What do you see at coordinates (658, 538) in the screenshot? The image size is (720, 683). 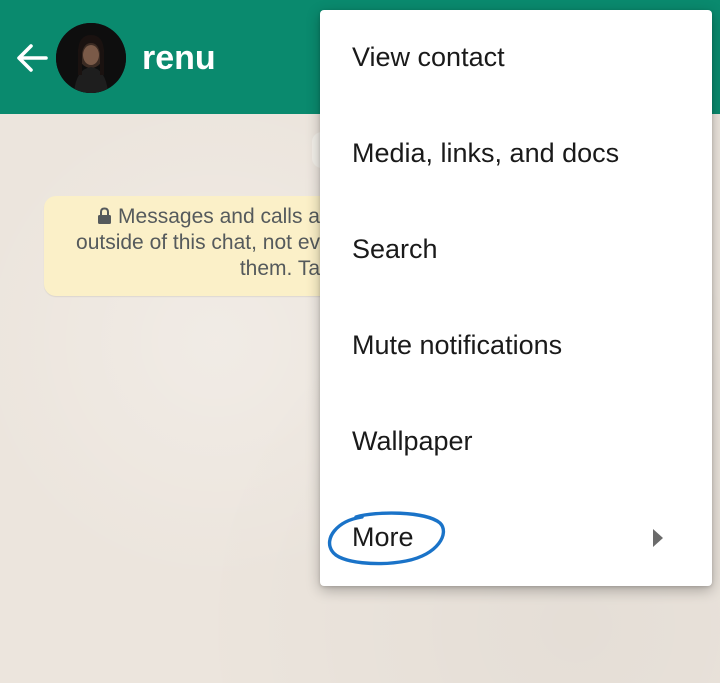 I see `submenu-arrow-icon` at bounding box center [658, 538].